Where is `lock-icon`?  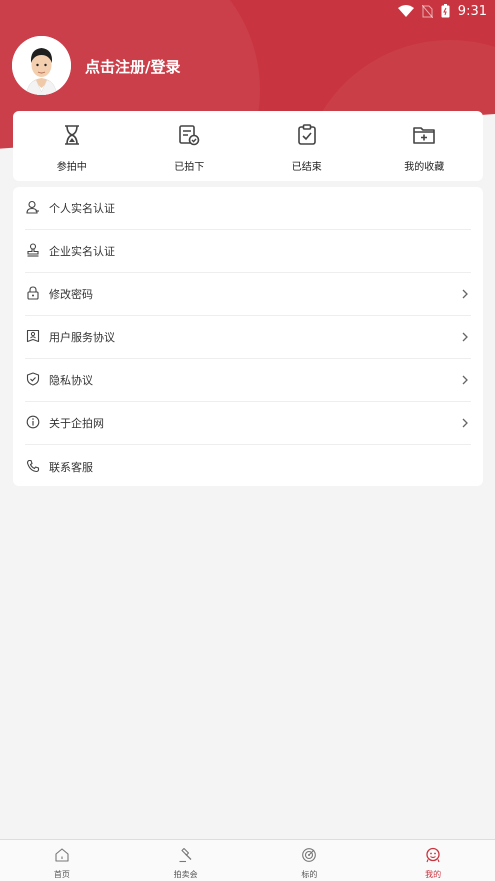
lock-icon is located at coordinates (34, 294).